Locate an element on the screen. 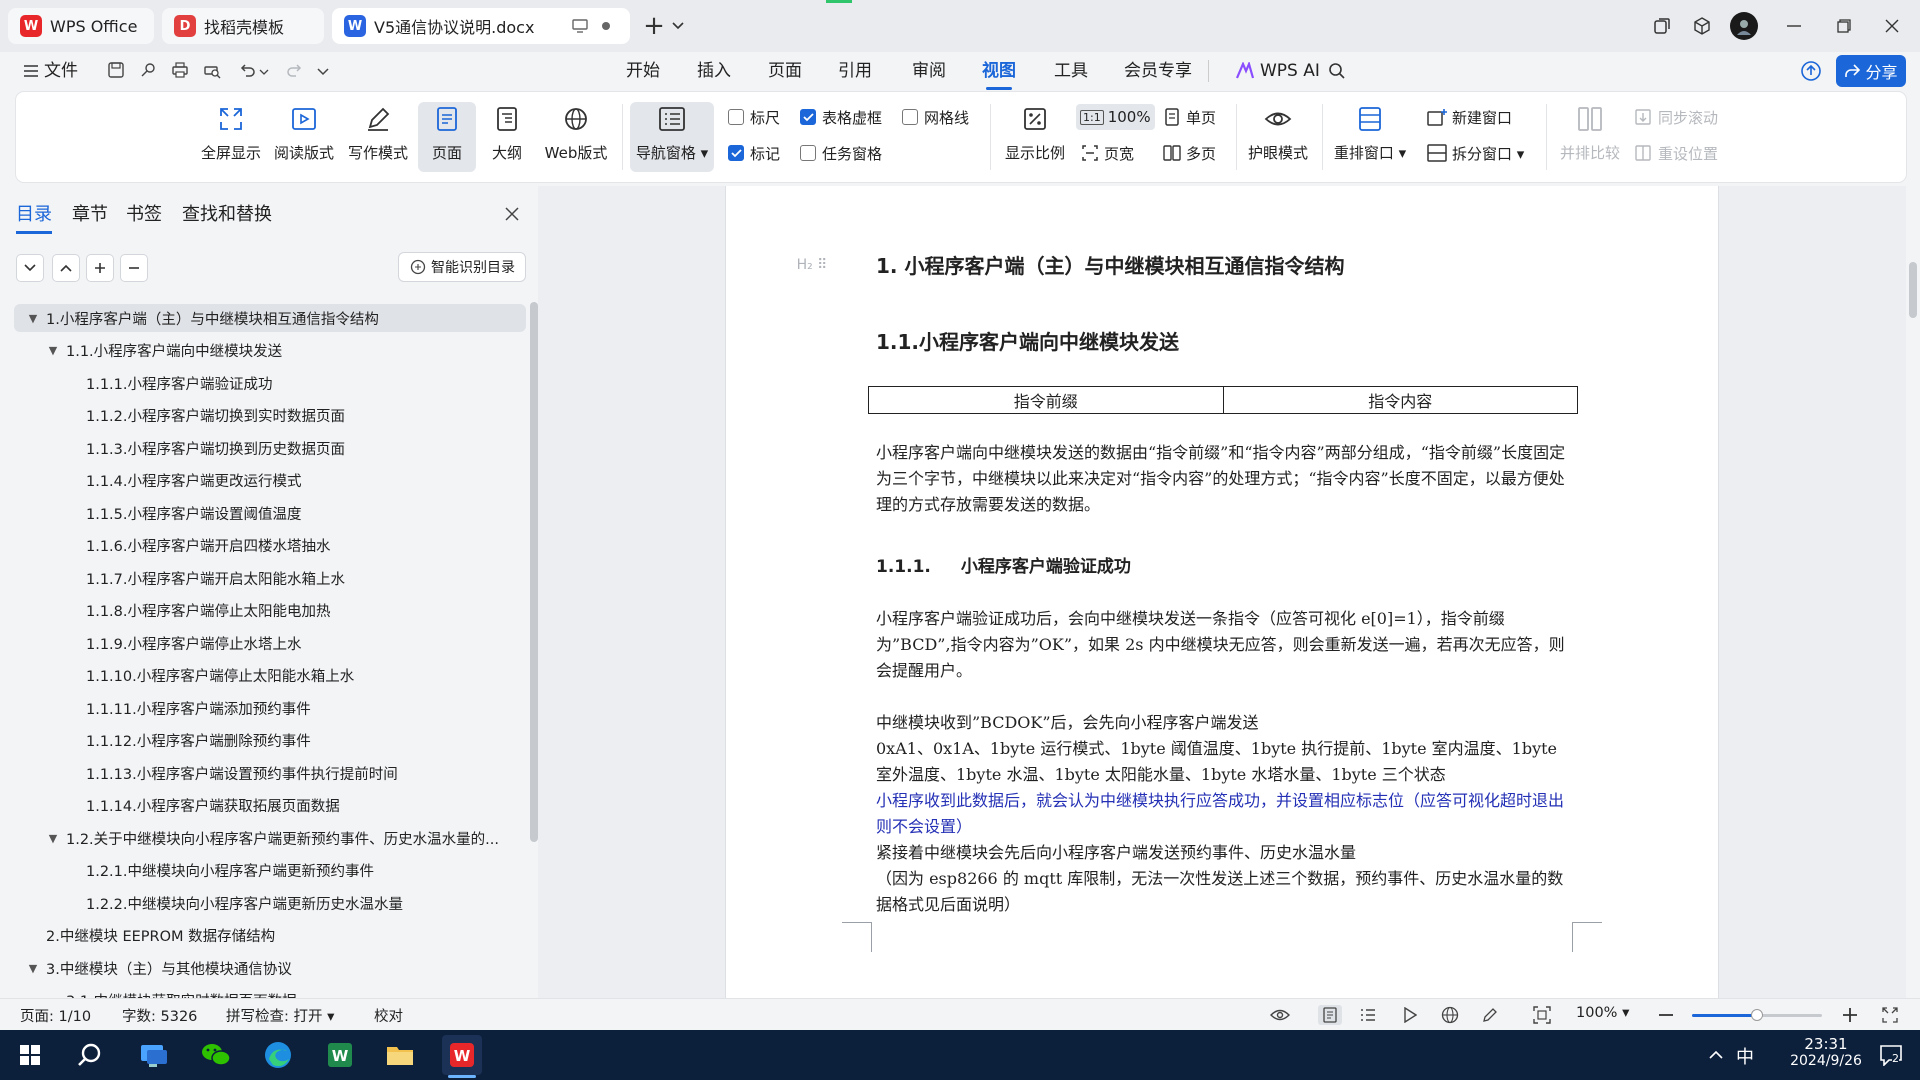 This screenshot has width=1920, height=1080. menu-start: 开始 is located at coordinates (643, 71).